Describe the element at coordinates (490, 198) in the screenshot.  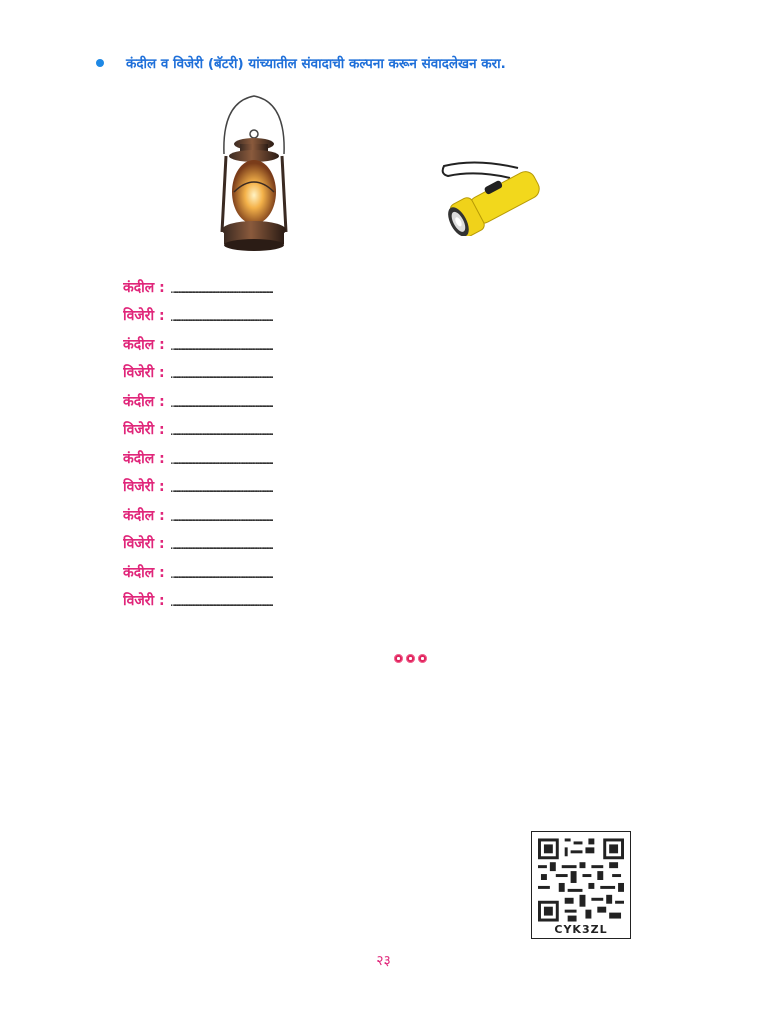
I see `flashlight-icon` at that location.